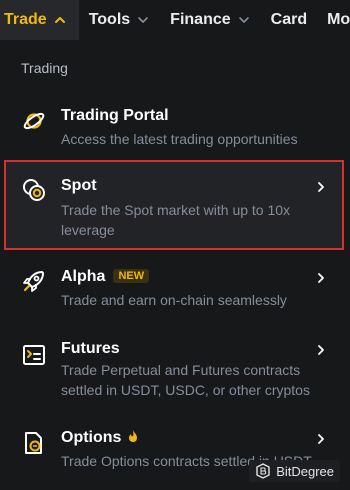 This screenshot has height=490, width=350. I want to click on nav-item-card: Card, so click(289, 20).